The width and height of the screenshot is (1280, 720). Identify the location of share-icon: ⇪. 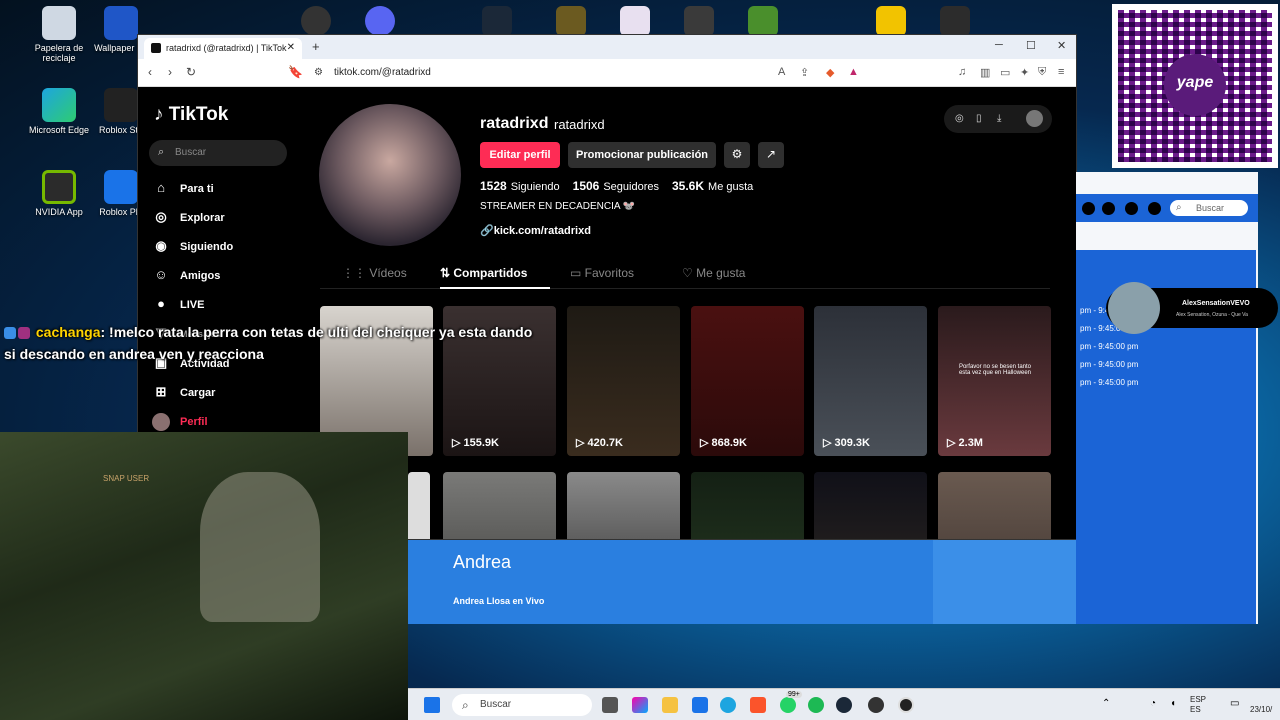
(804, 72).